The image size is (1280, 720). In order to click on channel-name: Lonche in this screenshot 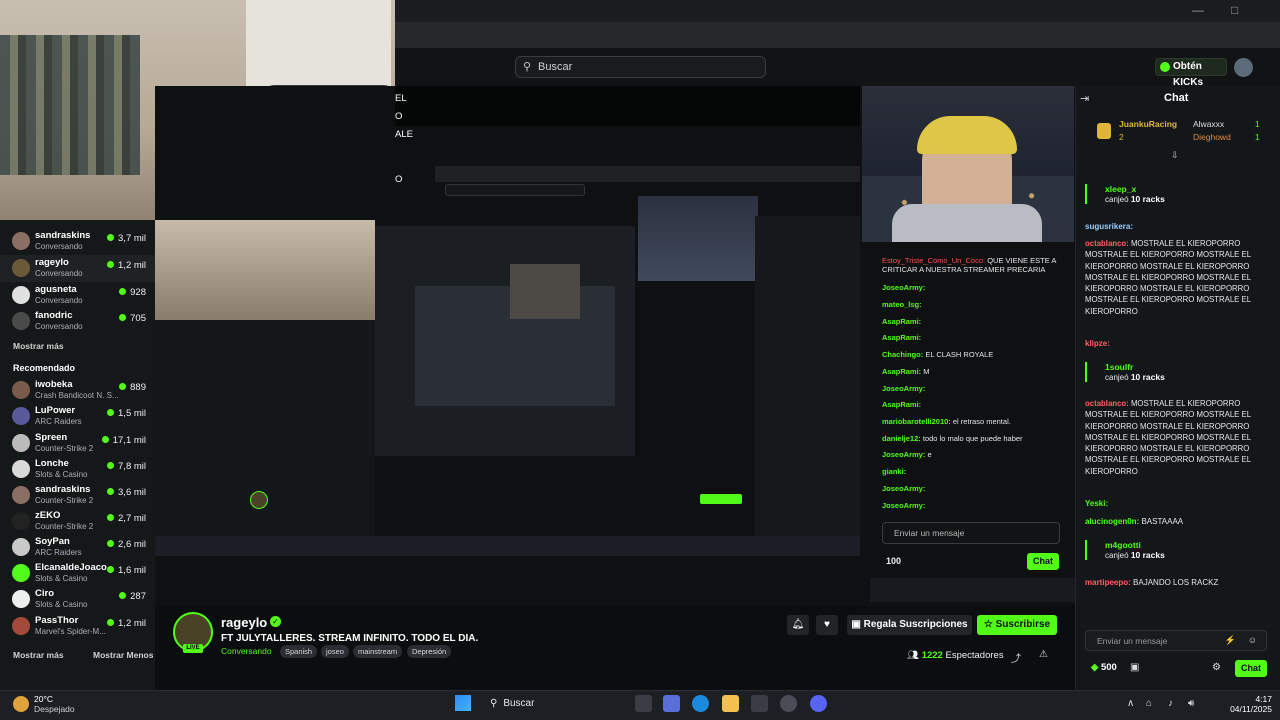, I will do `click(52, 463)`.